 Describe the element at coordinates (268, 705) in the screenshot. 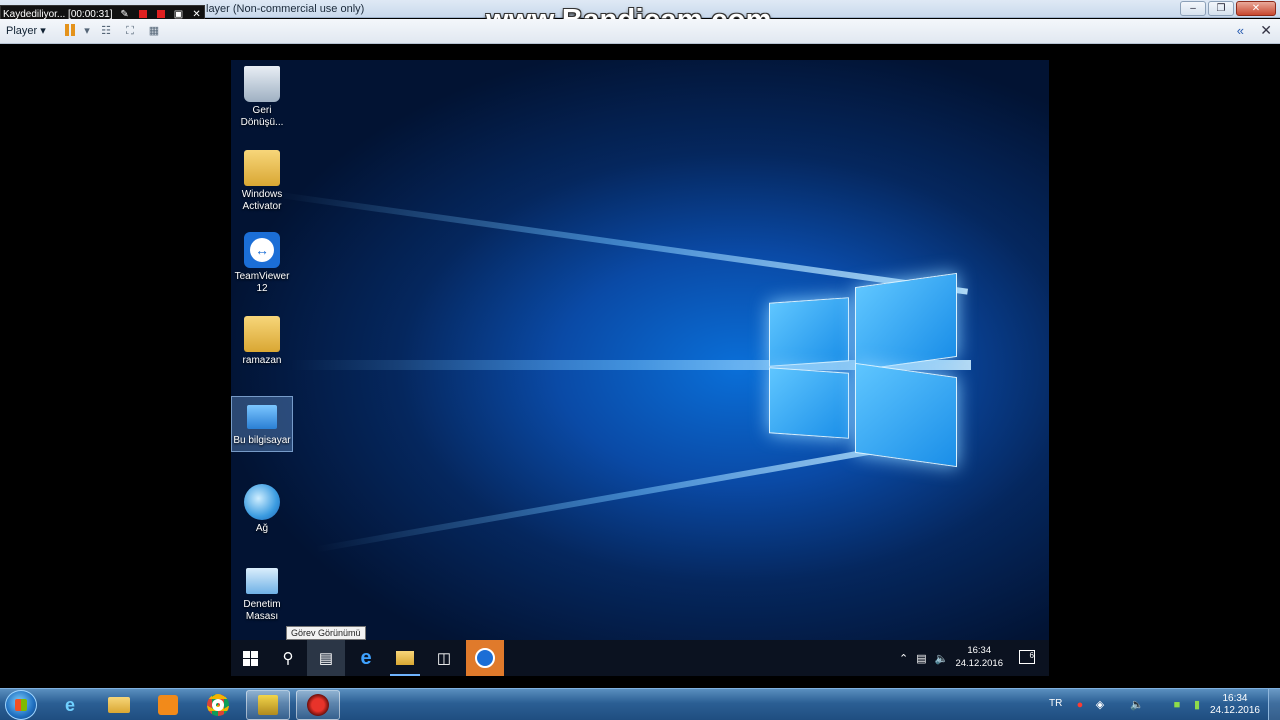

I see `winrar-icon` at that location.